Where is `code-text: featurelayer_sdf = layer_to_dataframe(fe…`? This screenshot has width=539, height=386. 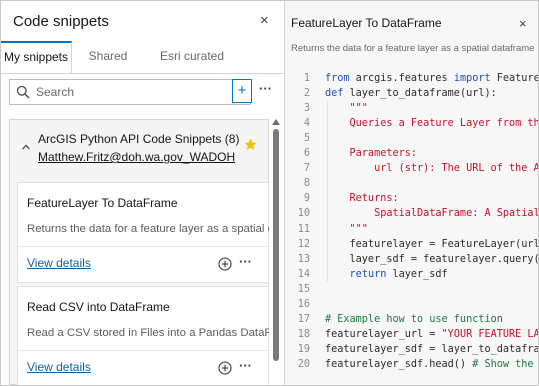
code-text: featurelayer_sdf = layer_to_dataframe(fe… is located at coordinates (431, 349).